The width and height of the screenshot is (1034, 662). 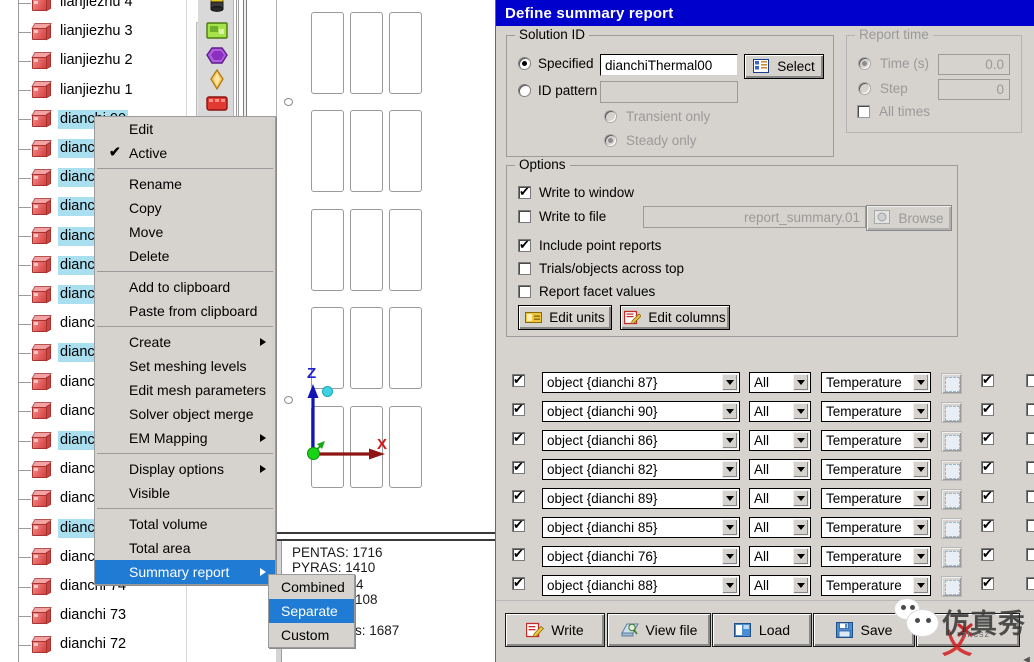 What do you see at coordinates (524, 216) in the screenshot?
I see `write-to-file-checkbox` at bounding box center [524, 216].